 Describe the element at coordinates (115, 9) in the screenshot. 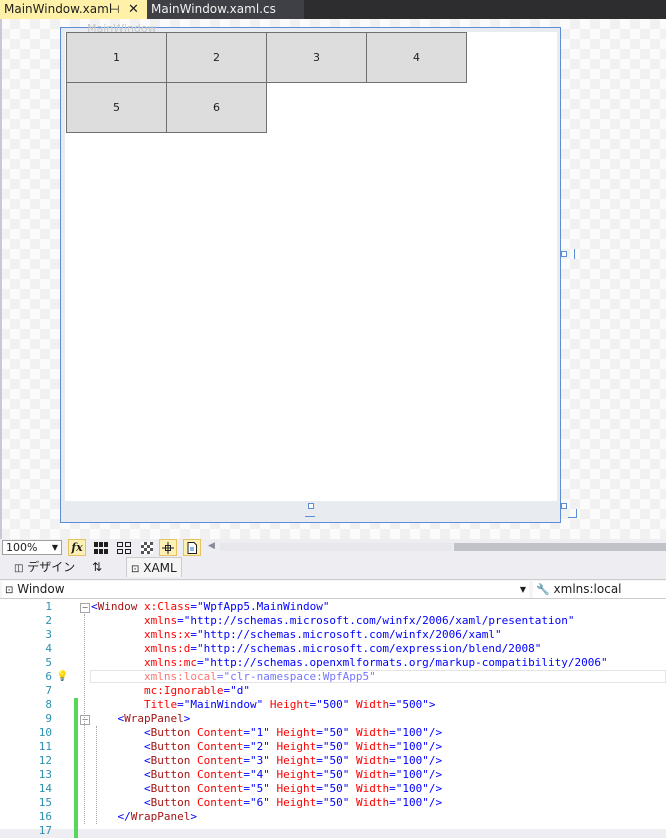

I see `pin-icon: ⊣` at that location.